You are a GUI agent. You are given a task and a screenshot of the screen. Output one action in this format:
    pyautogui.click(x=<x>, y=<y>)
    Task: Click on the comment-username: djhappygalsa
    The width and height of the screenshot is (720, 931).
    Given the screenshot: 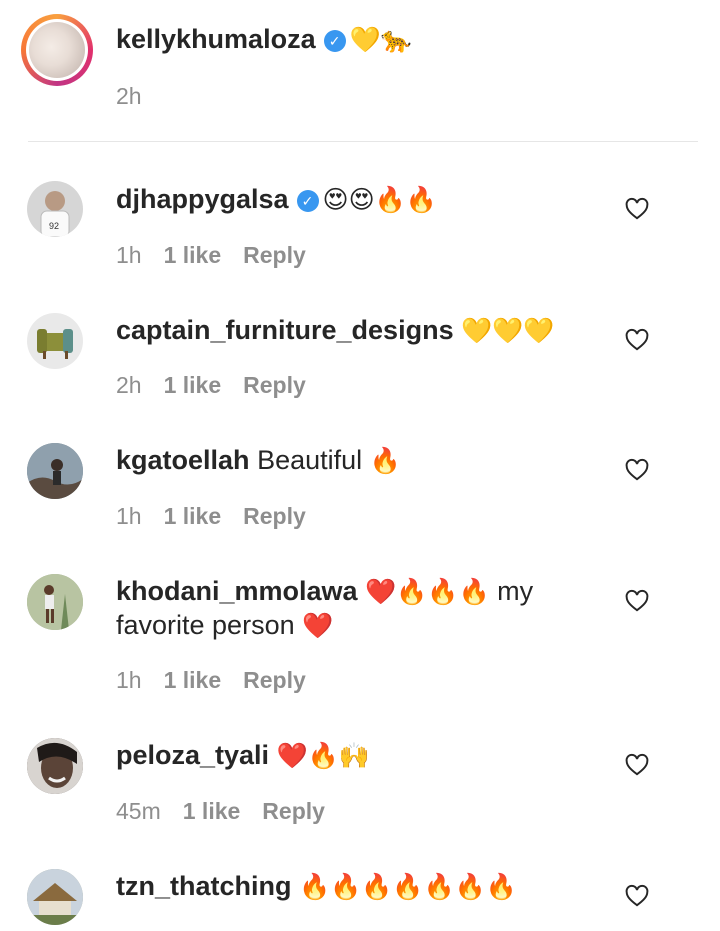 What is the action you would take?
    pyautogui.click(x=202, y=199)
    